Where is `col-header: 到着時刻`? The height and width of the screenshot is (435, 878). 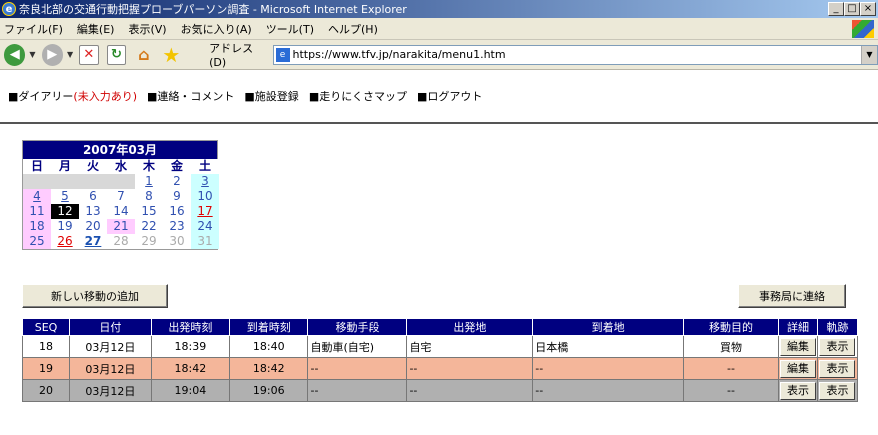 col-header: 到着時刻 is located at coordinates (269, 327).